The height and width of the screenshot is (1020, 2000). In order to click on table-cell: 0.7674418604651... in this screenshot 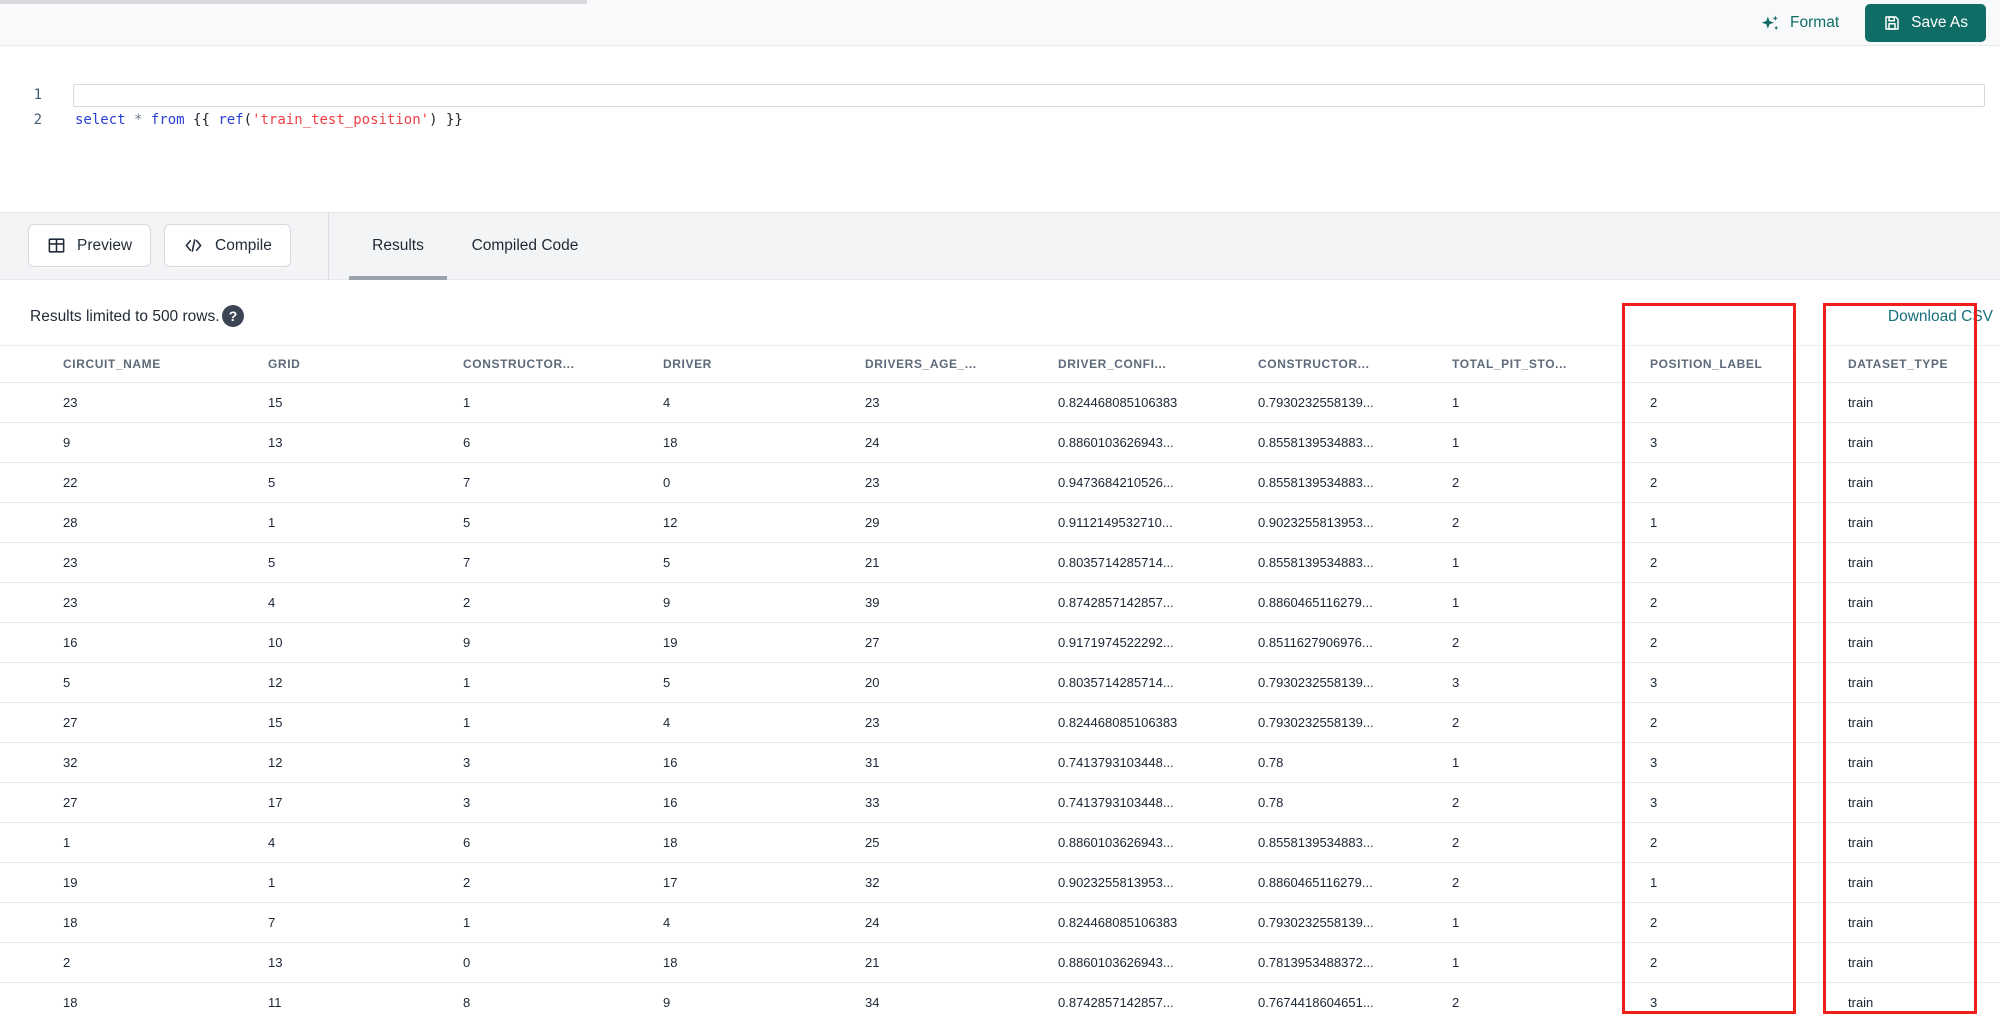, I will do `click(1316, 1002)`.